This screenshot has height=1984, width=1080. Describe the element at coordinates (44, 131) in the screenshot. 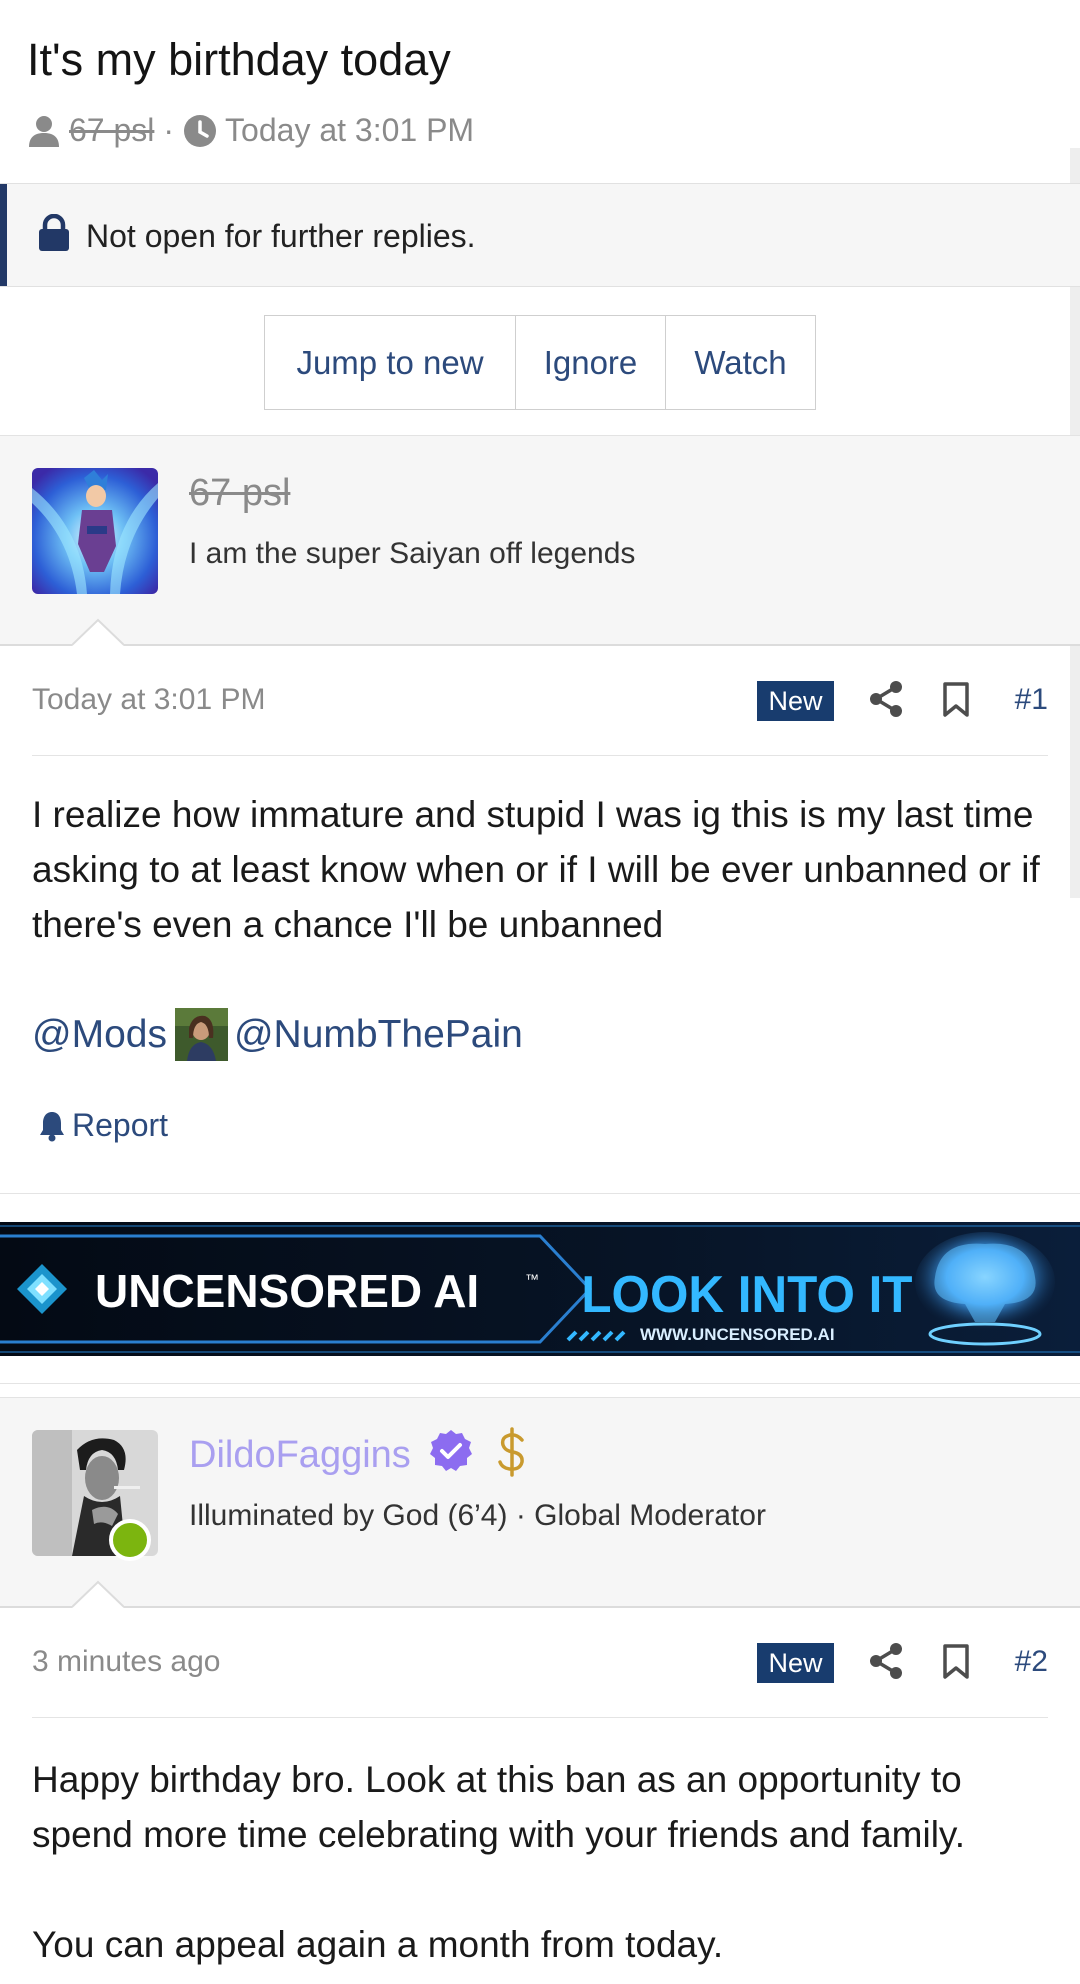

I see `user-icon` at that location.